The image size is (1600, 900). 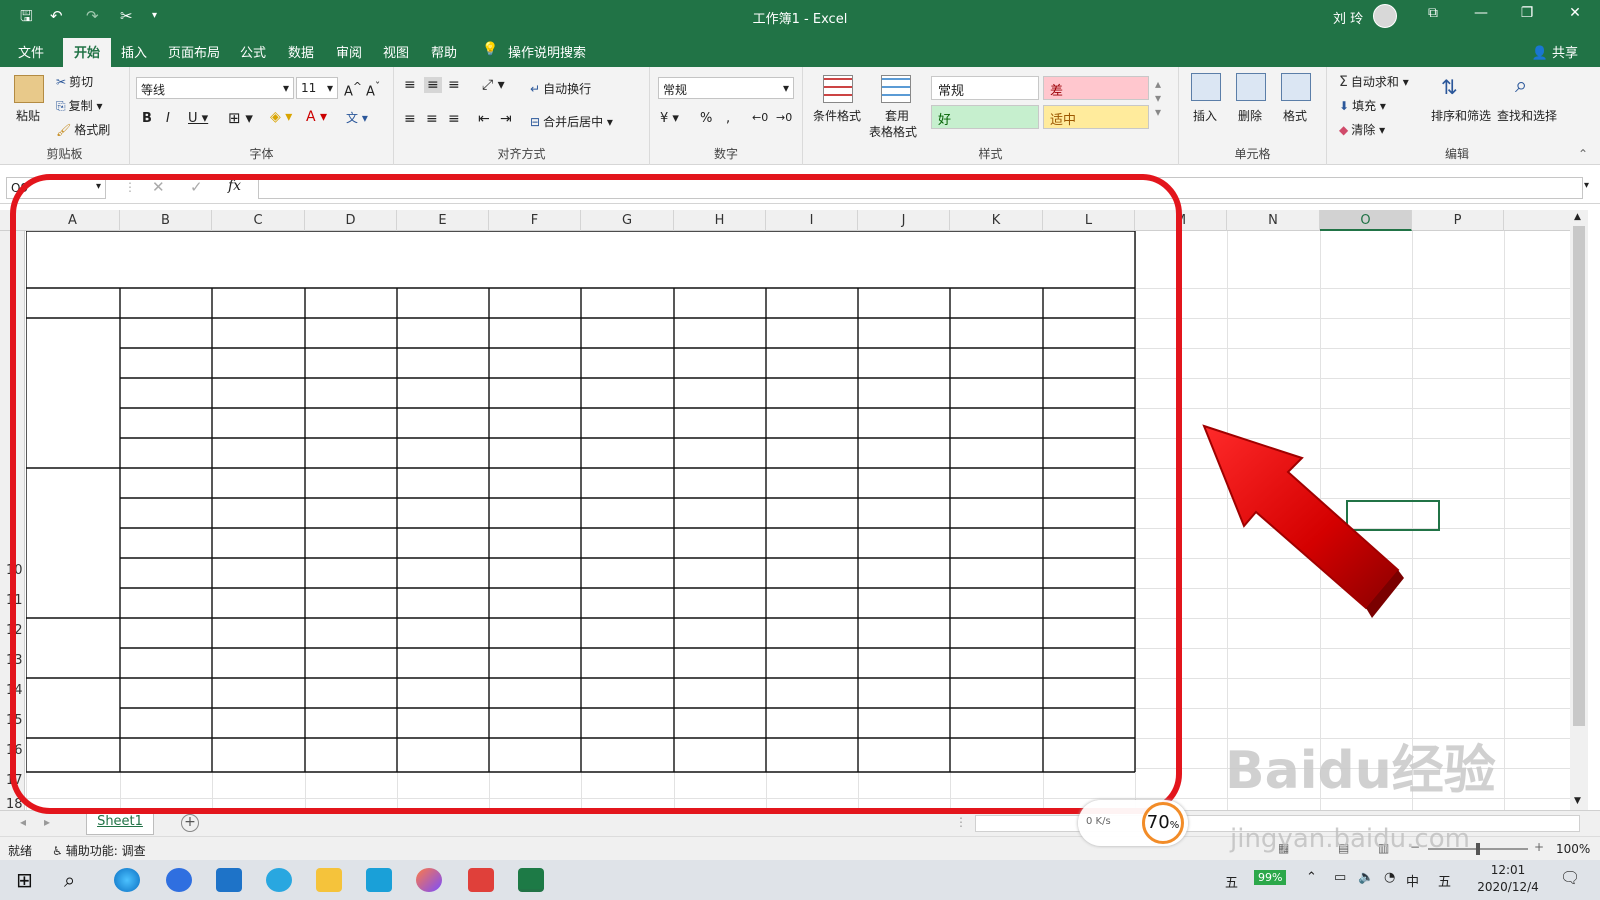 I want to click on style-good: 好, so click(x=985, y=117).